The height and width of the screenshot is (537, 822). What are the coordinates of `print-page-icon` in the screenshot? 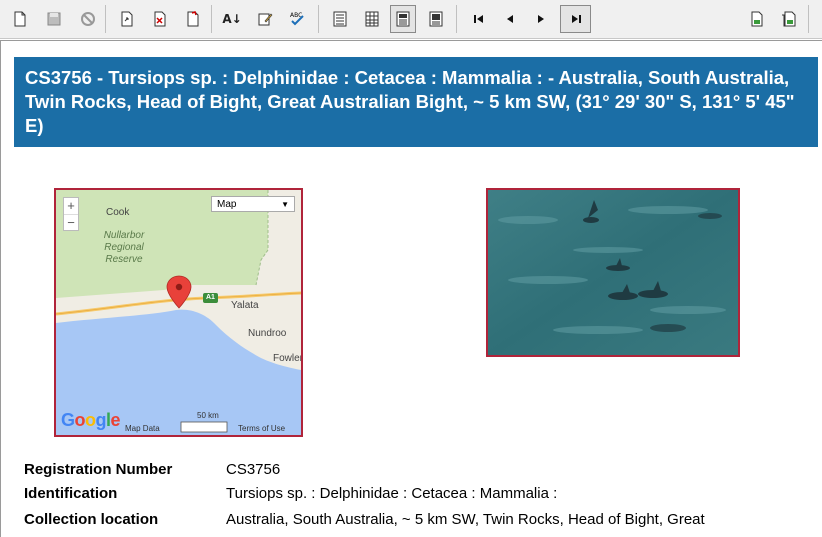 It's located at (757, 19).